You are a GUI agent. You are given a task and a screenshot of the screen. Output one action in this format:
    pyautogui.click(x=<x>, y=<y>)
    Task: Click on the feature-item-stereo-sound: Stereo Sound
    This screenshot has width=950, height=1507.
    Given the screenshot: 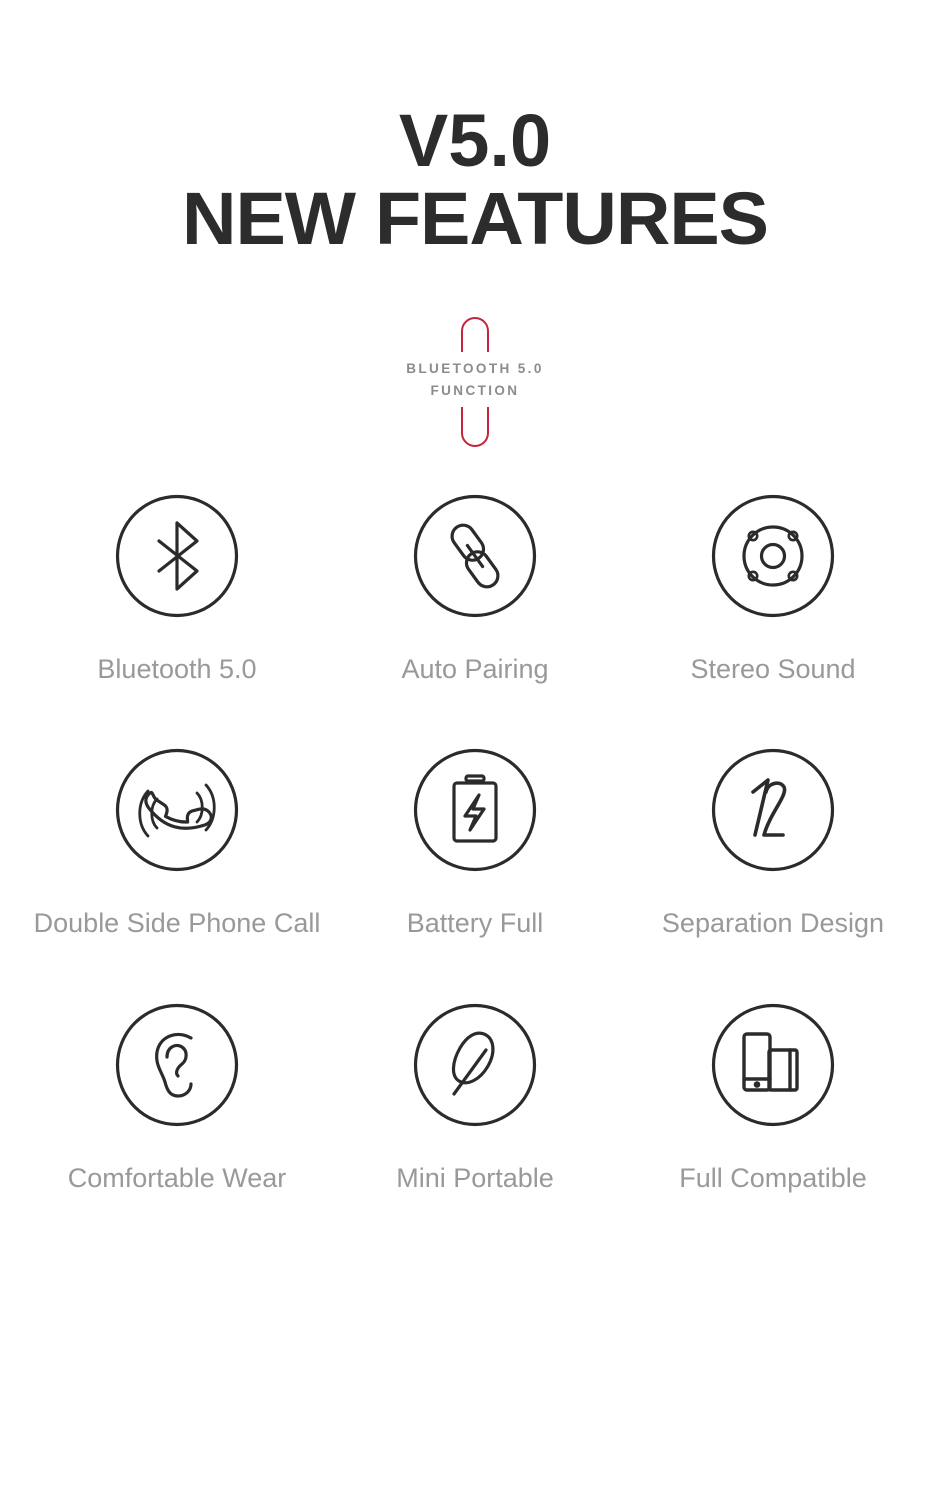 What is the action you would take?
    pyautogui.click(x=773, y=589)
    